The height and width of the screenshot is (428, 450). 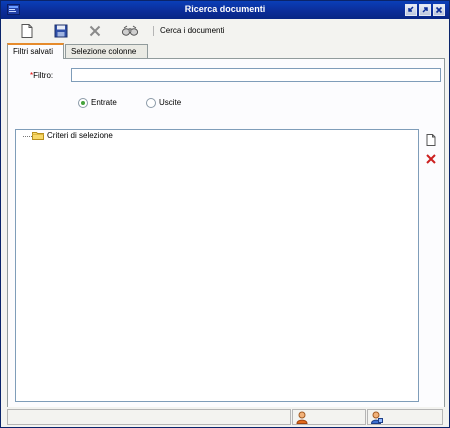 I want to click on delete-item-icon, so click(x=431, y=159).